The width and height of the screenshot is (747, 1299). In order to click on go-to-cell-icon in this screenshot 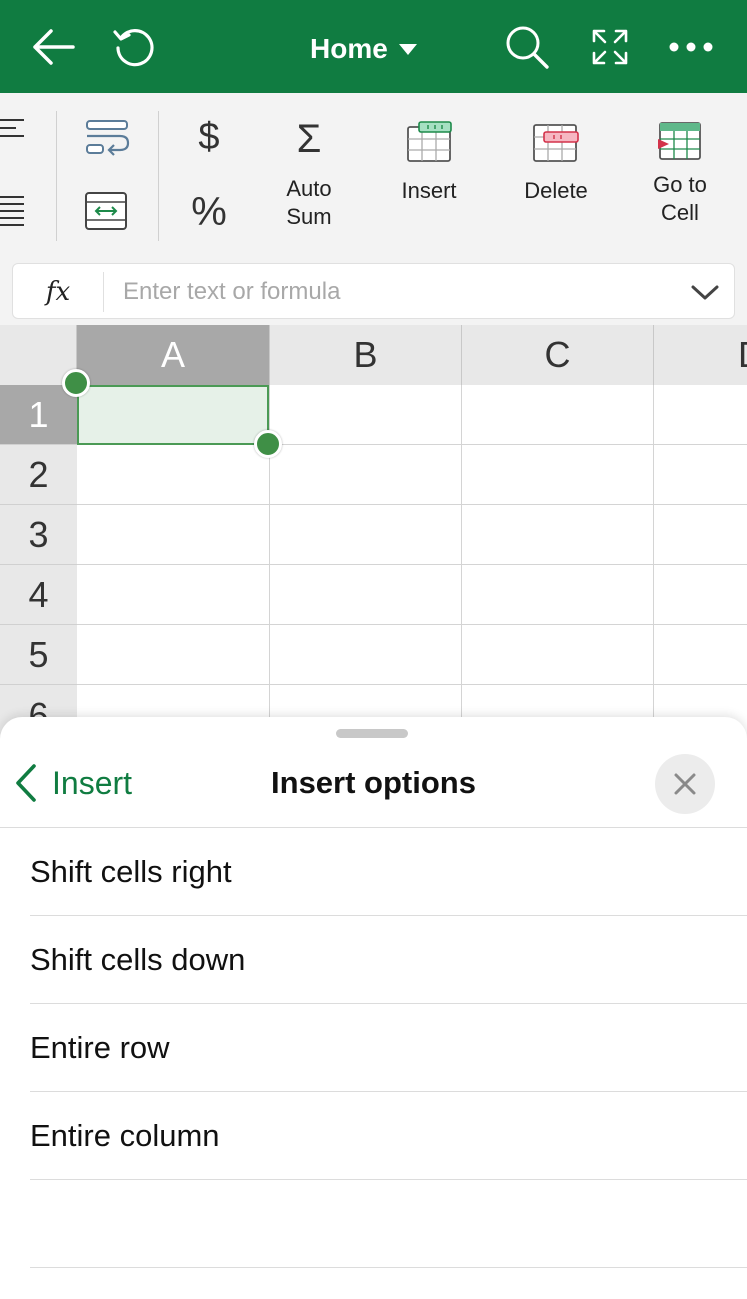, I will do `click(679, 141)`.